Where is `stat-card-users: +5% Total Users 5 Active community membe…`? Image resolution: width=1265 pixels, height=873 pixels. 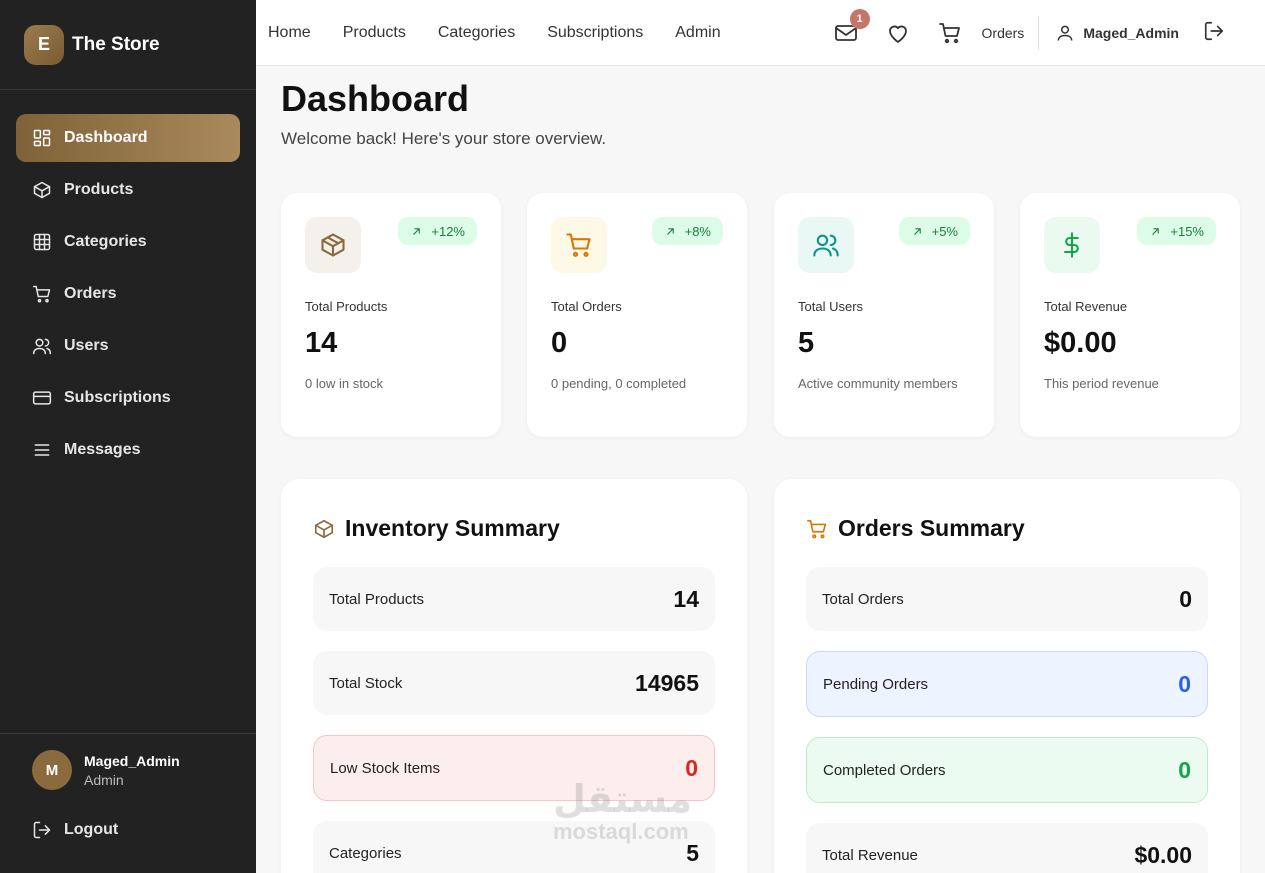 stat-card-users: +5% Total Users 5 Active community membe… is located at coordinates (884, 315).